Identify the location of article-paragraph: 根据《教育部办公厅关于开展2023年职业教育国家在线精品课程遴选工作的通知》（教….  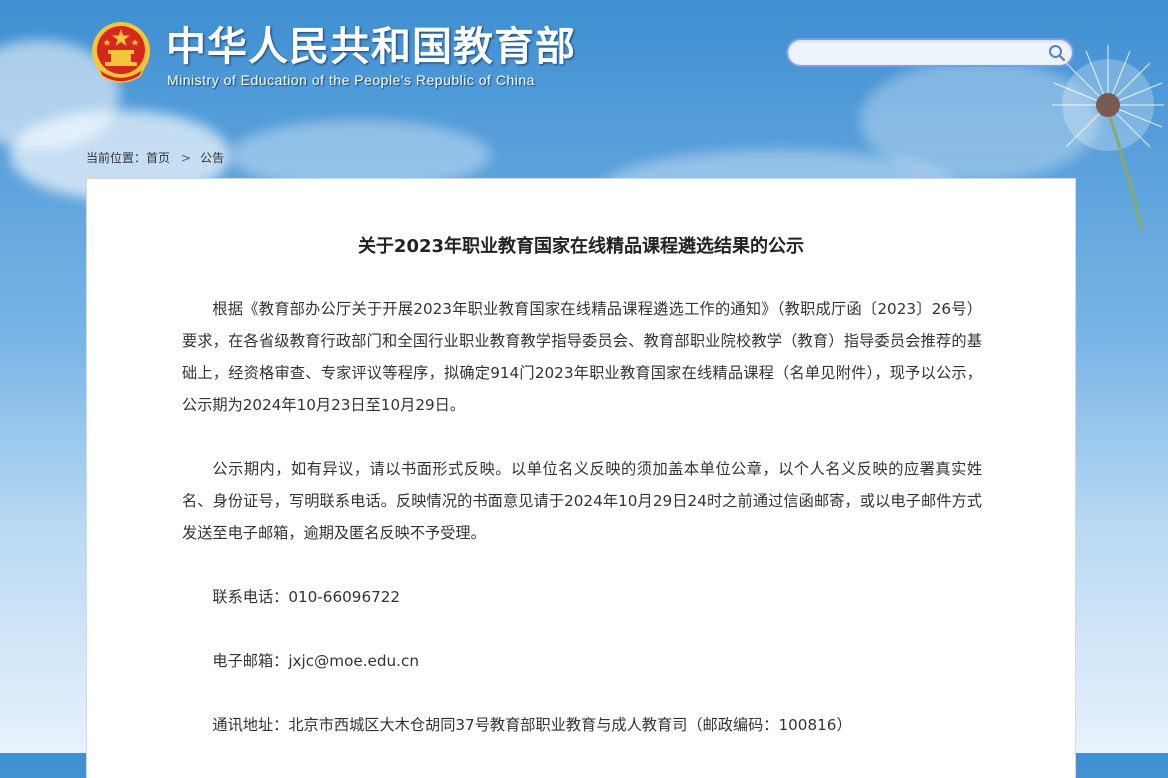
(582, 357).